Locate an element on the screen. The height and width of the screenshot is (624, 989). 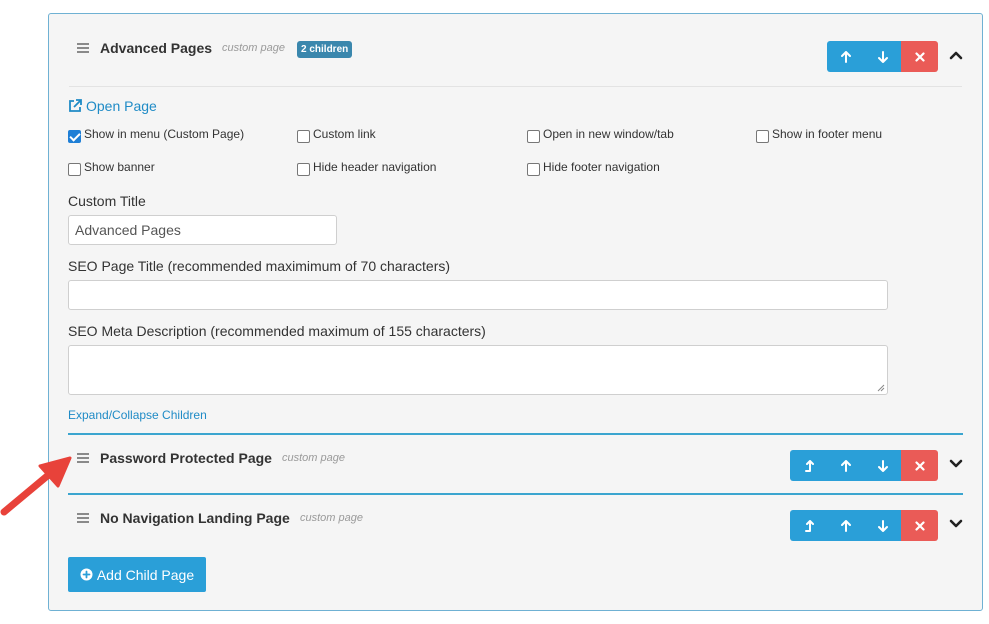
parent-page-header: Advanced Pages custom page 2 children is located at coordinates (515, 44).